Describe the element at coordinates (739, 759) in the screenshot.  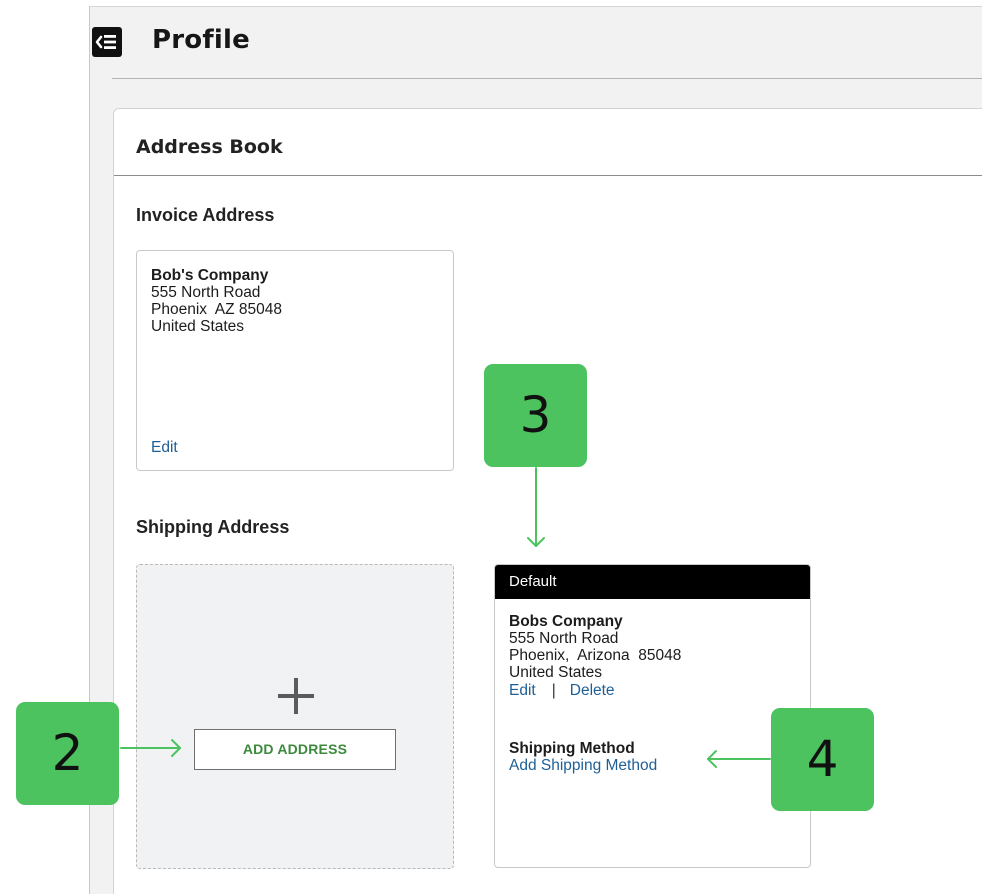
I see `arrow-to-shipping-method` at that location.